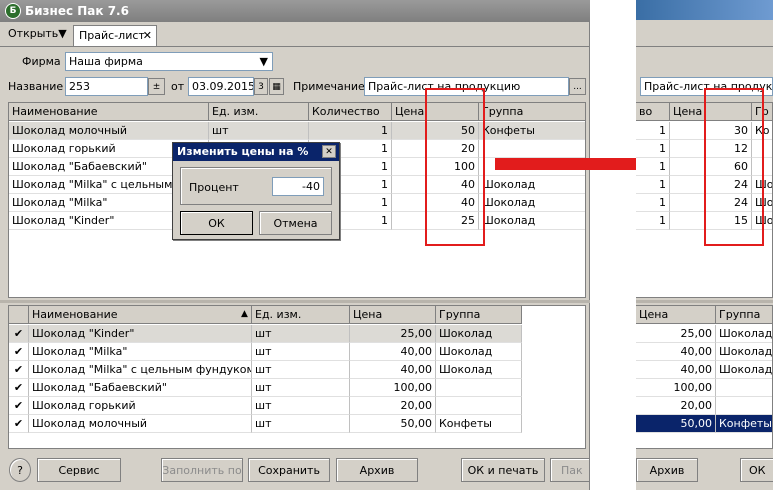 The height and width of the screenshot is (490, 773). Describe the element at coordinates (106, 86) in the screenshot. I see `name-input: 253` at that location.